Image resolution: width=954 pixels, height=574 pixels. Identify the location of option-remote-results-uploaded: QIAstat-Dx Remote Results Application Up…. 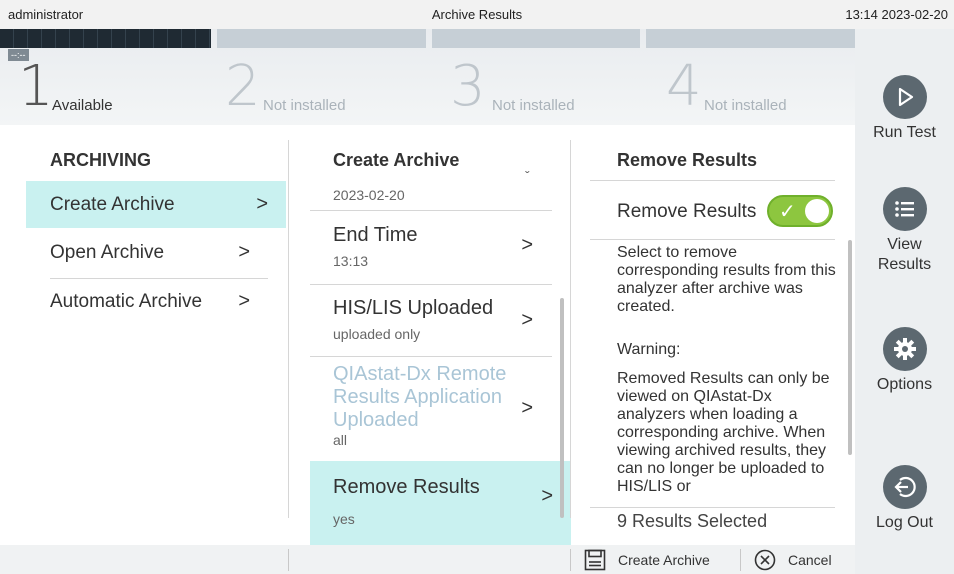
(430, 410).